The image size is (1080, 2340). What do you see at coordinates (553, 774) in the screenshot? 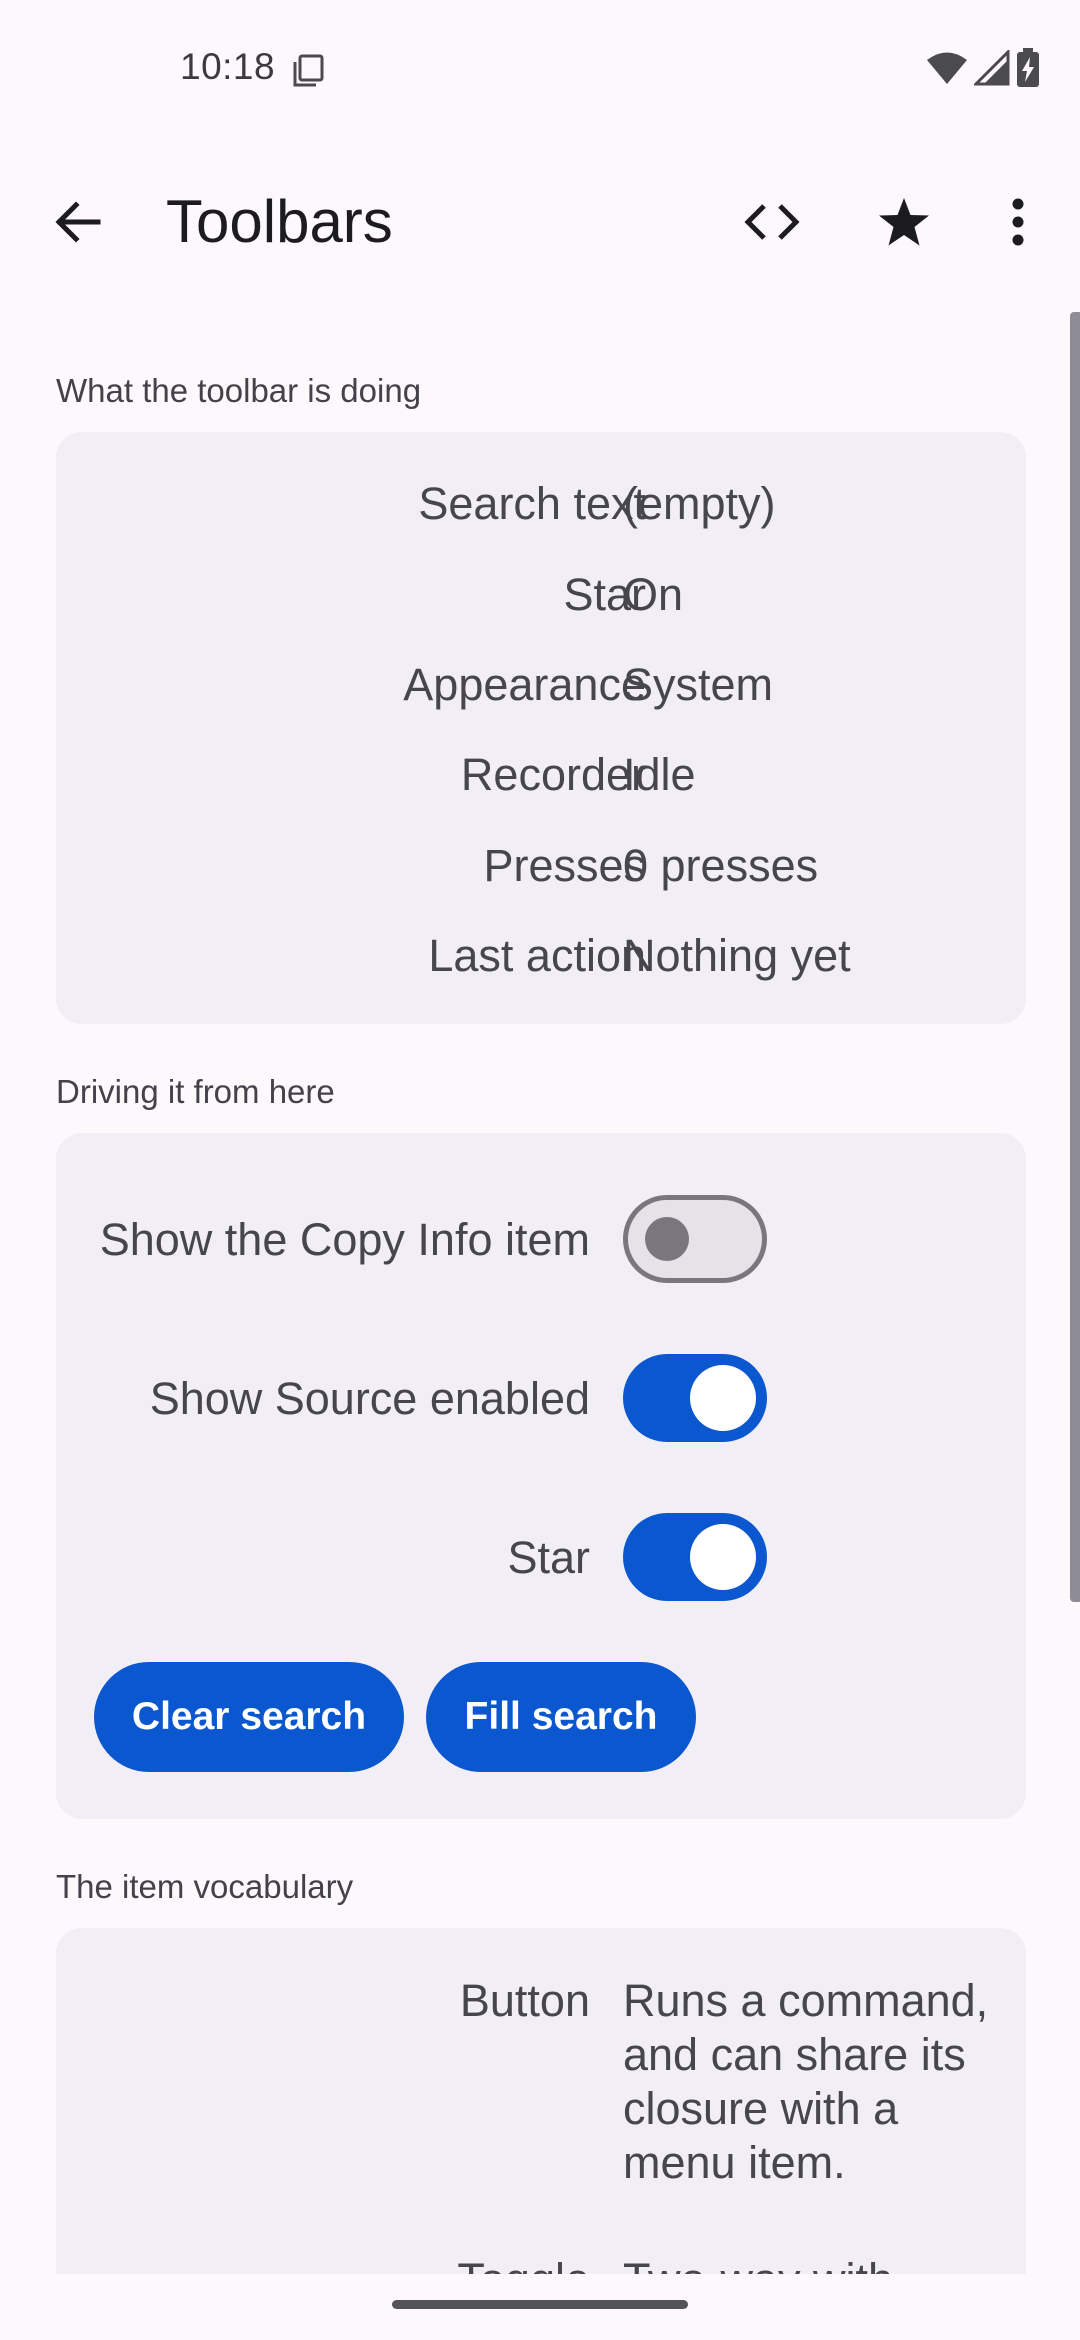
I see `status-key: Recorder` at bounding box center [553, 774].